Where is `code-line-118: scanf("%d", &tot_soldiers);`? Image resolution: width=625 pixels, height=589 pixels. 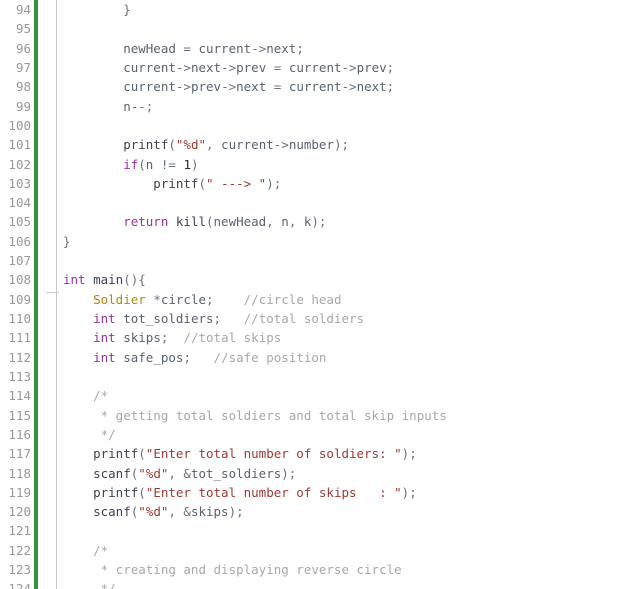
code-line-118: scanf("%d", &tot_soldiers); is located at coordinates (180, 473).